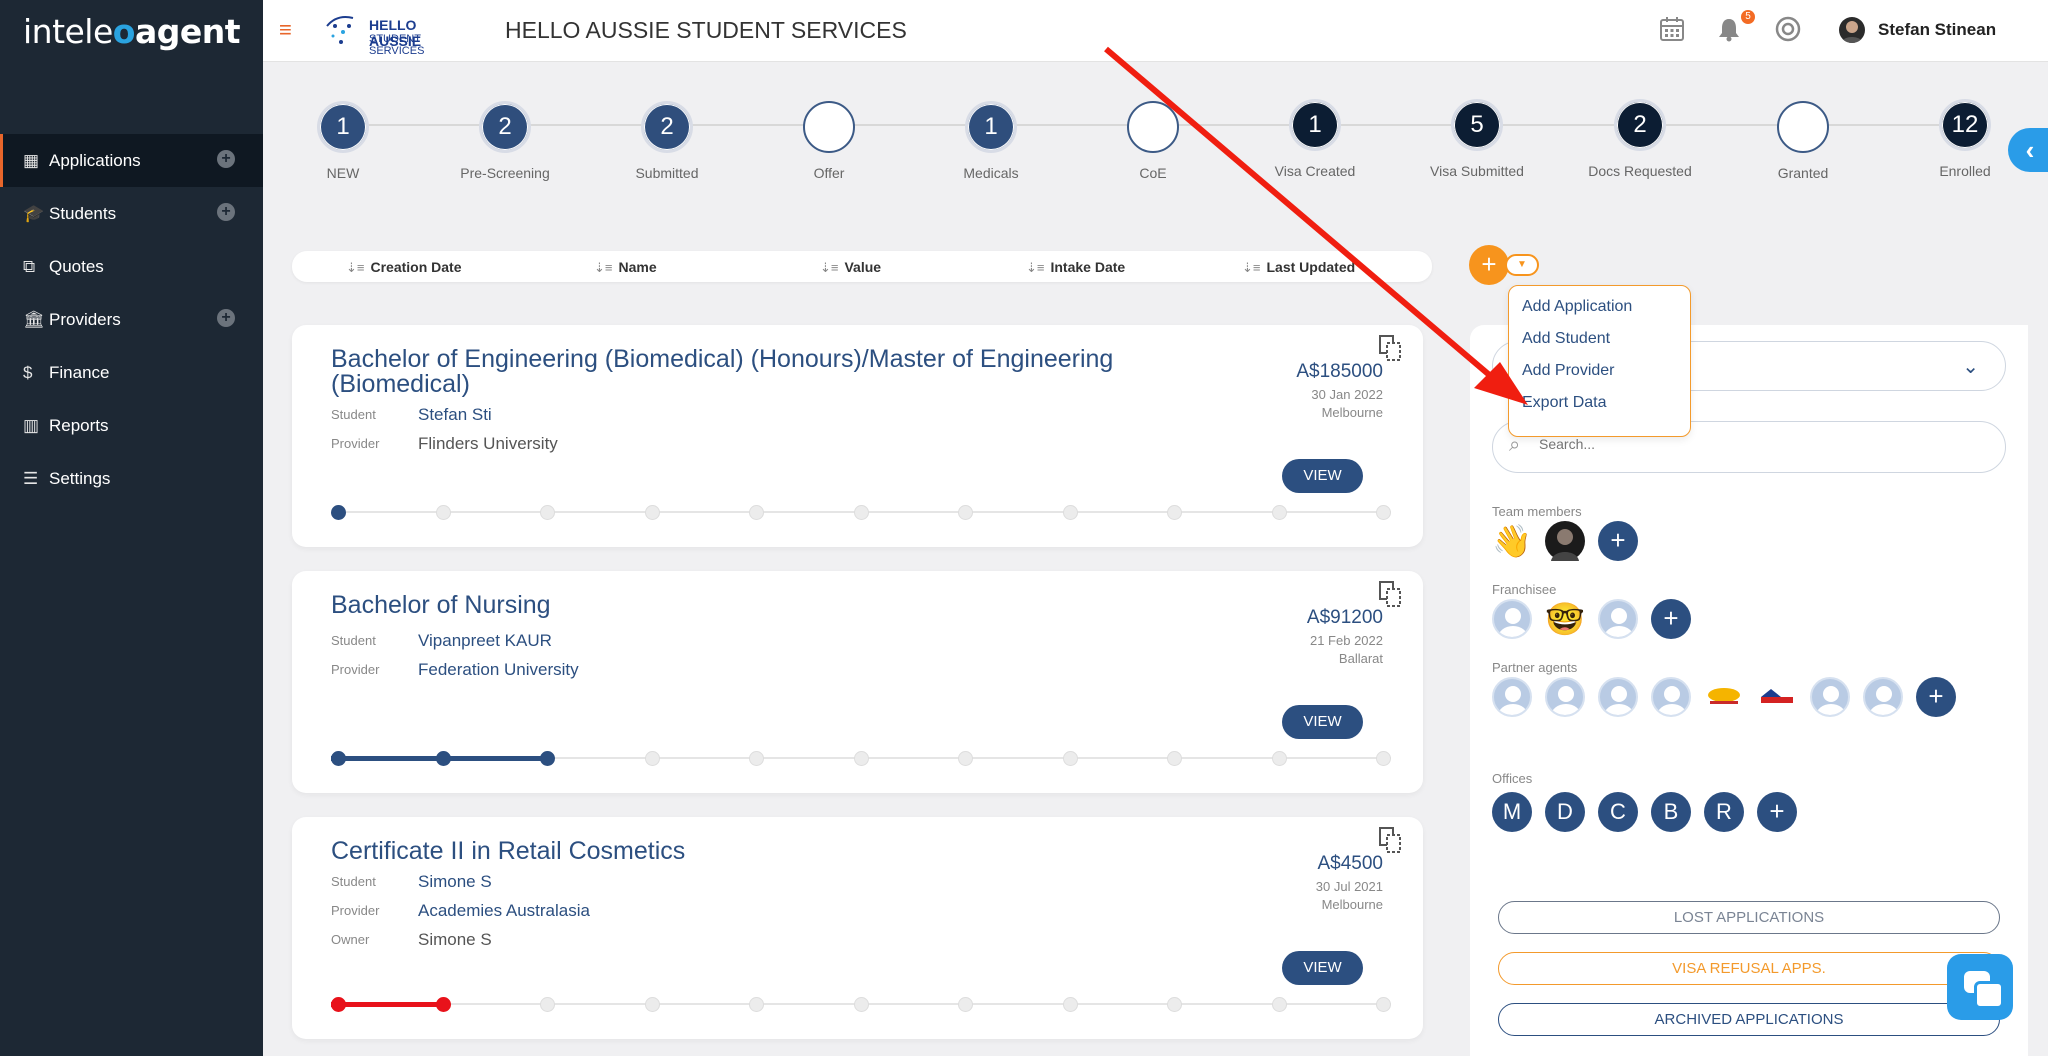 The height and width of the screenshot is (1056, 2048). What do you see at coordinates (1729, 30) in the screenshot?
I see `notifications-bell-icon` at bounding box center [1729, 30].